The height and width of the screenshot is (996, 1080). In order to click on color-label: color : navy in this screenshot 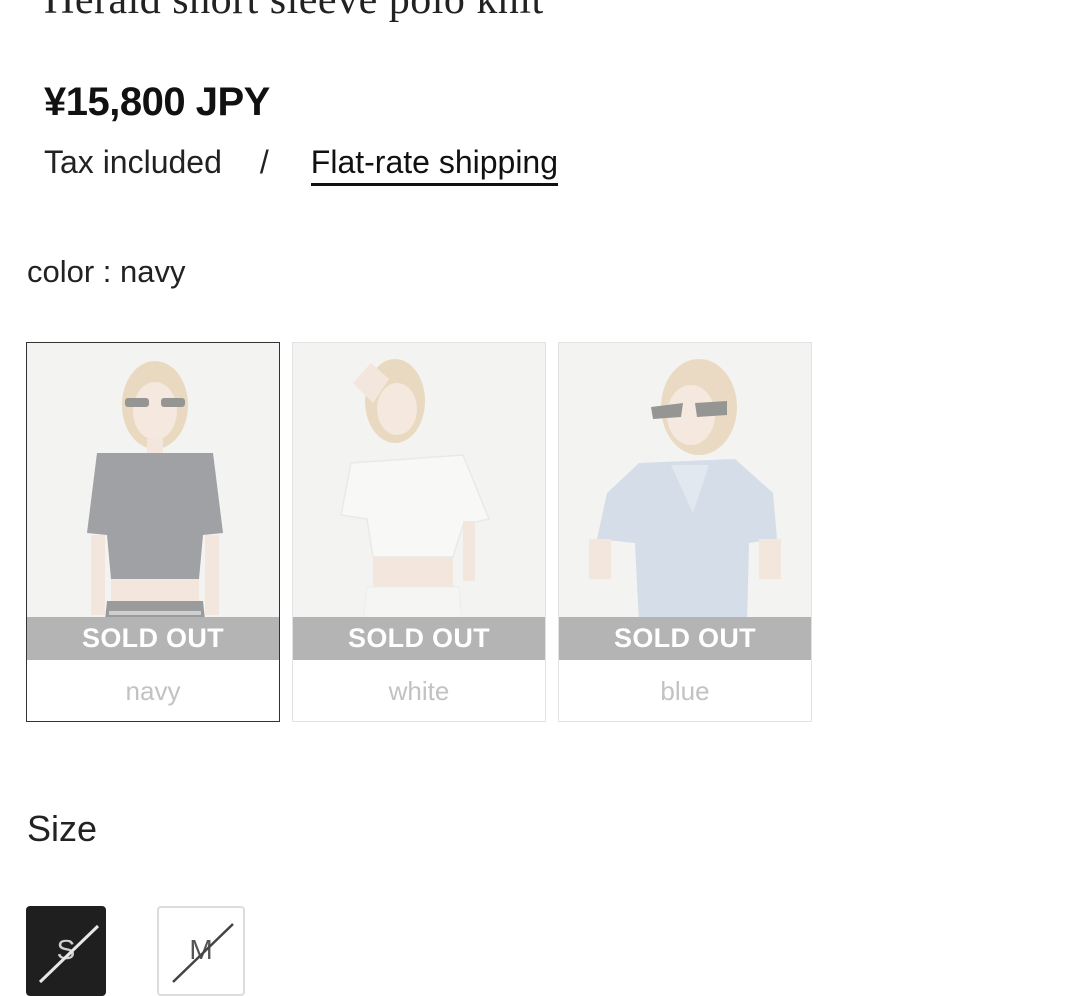, I will do `click(106, 271)`.